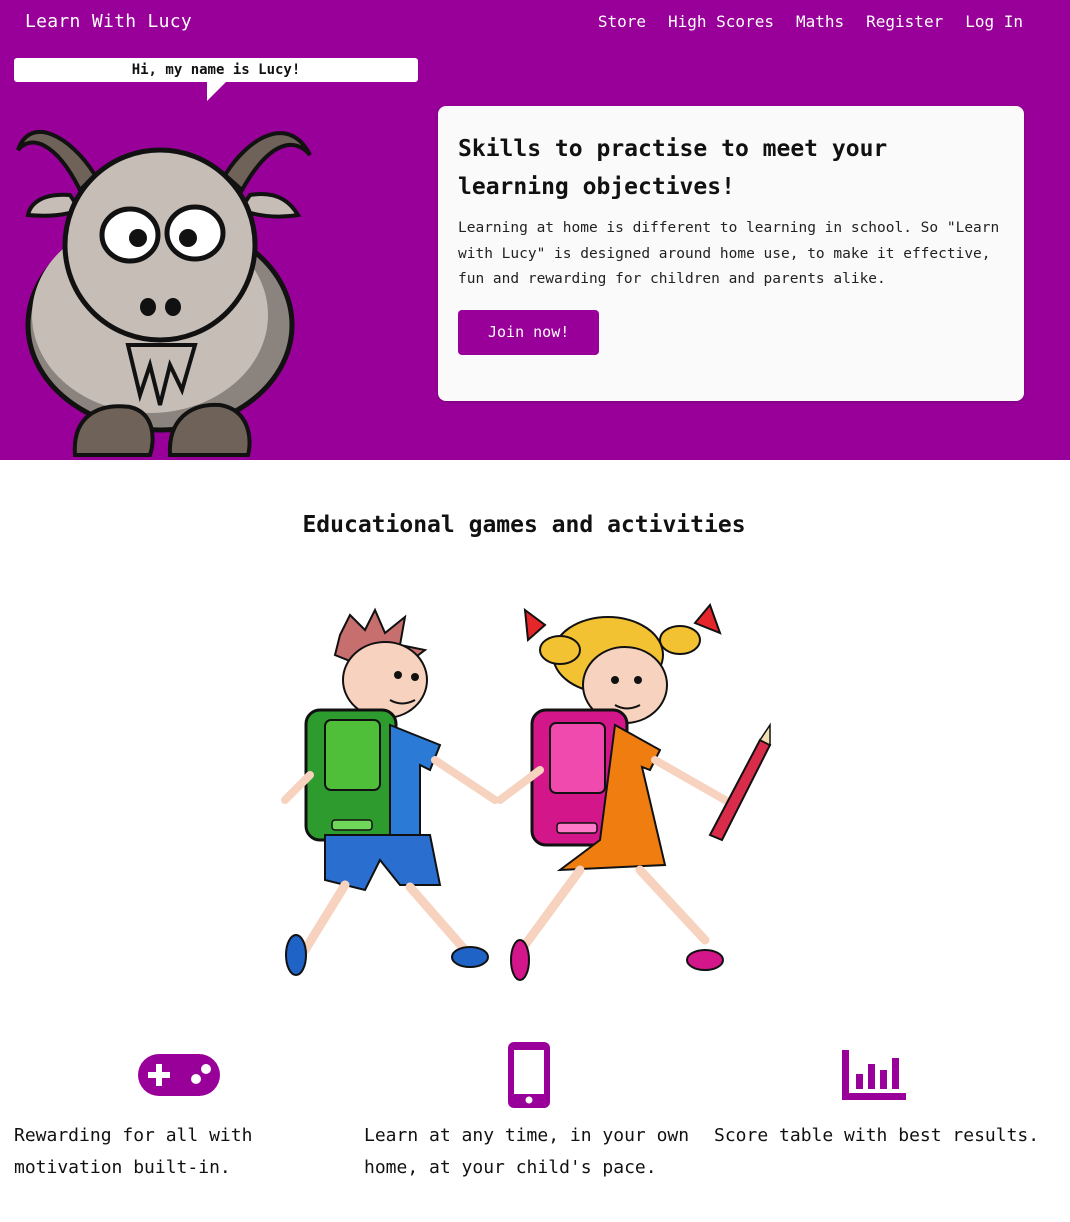 The image size is (1070, 1222). I want to click on mobile-phone-icon, so click(529, 1075).